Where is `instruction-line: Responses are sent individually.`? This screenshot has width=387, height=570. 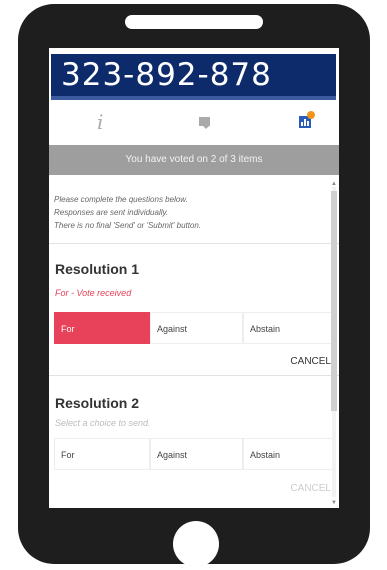
instruction-line: Responses are sent individually. is located at coordinates (111, 212).